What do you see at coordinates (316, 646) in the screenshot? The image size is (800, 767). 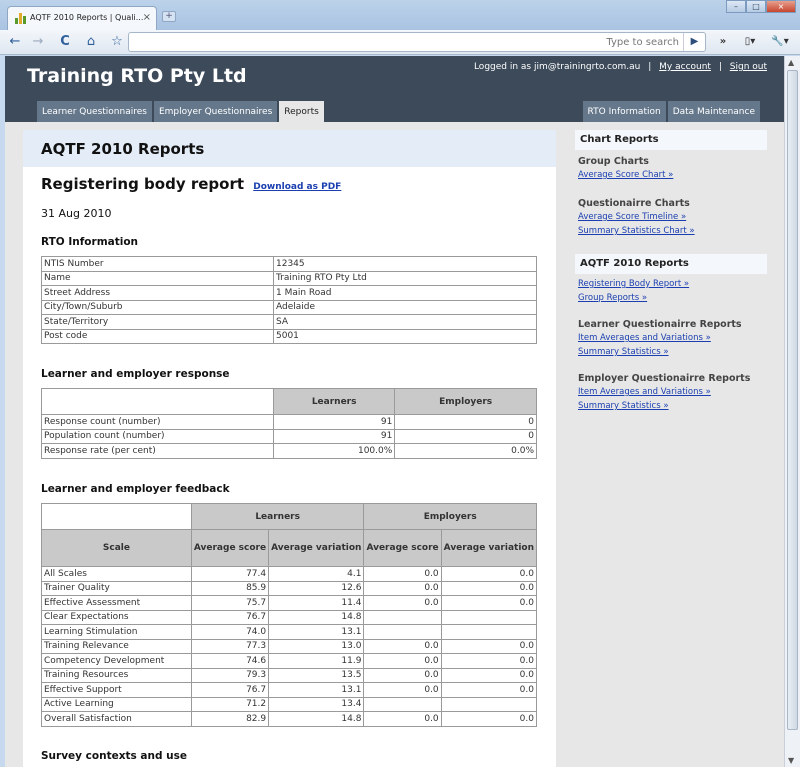 I see `value-cell: 13.0` at bounding box center [316, 646].